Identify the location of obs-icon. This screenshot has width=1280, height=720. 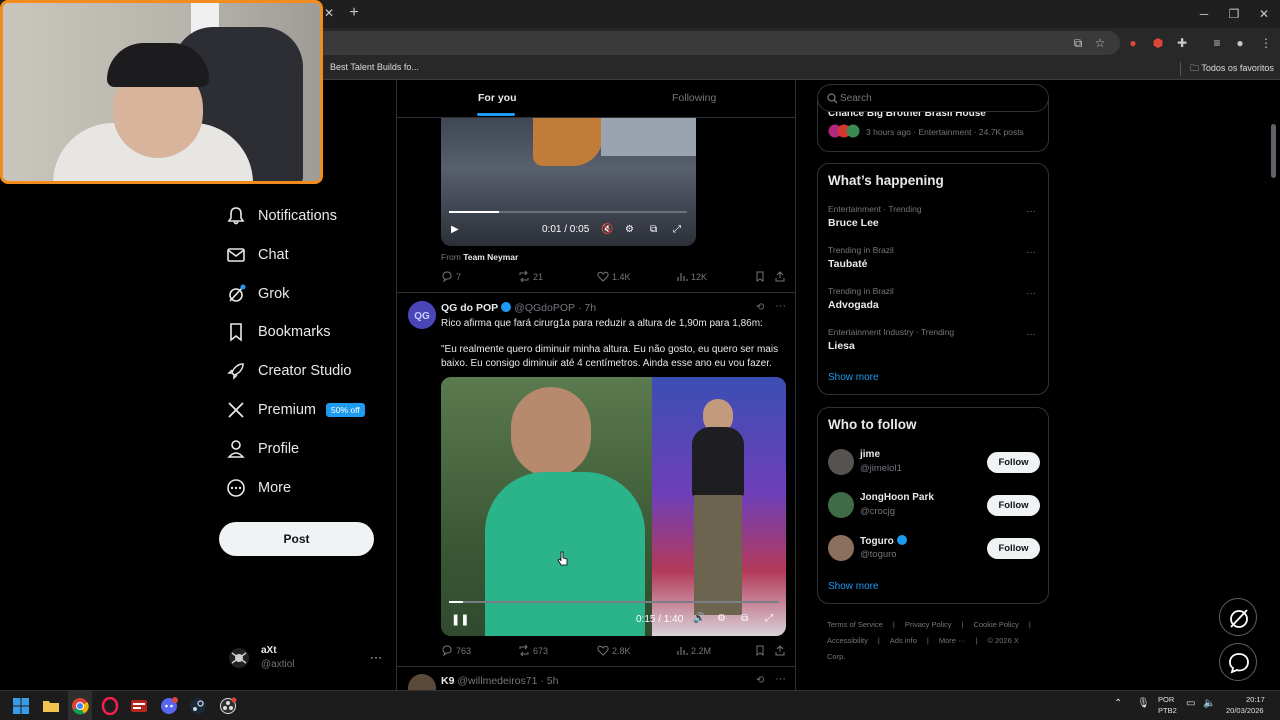
(228, 706).